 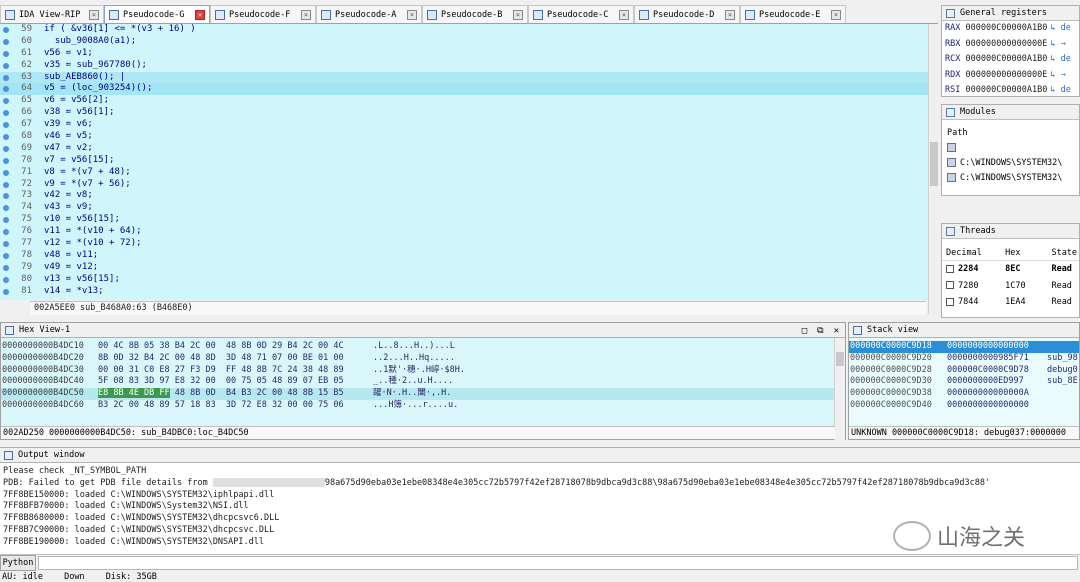 I want to click on code-line: 77 v12 = *(v10 + 72);, so click(x=464, y=244).